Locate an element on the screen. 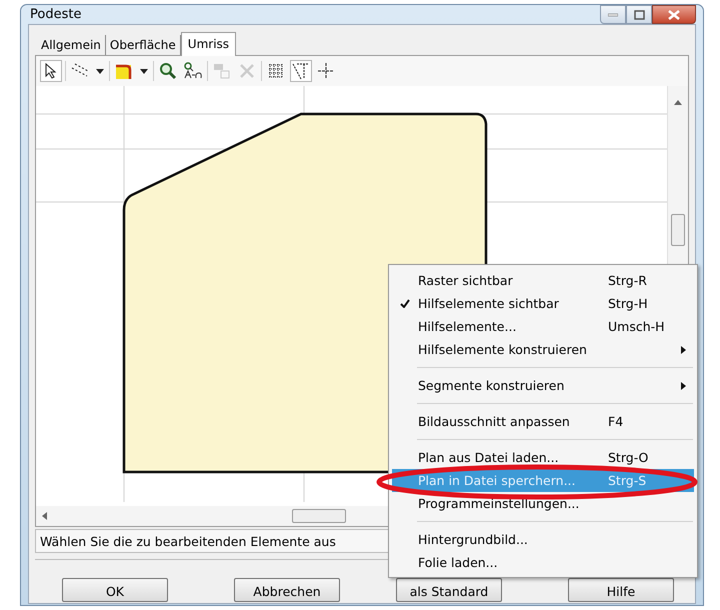 This screenshot has height=610, width=720. tab: Umriss is located at coordinates (208, 44).